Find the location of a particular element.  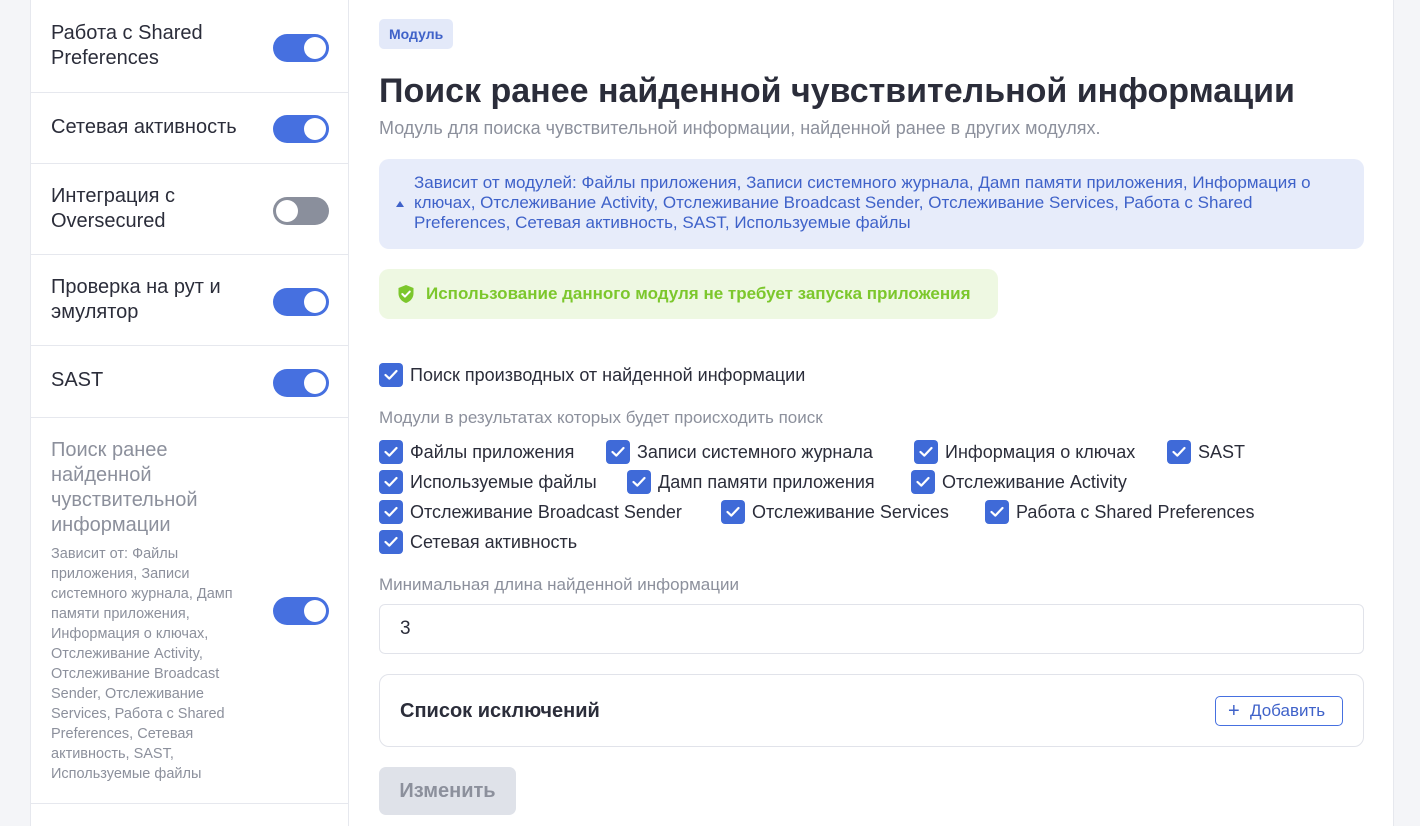

sast-toggle is located at coordinates (301, 383).